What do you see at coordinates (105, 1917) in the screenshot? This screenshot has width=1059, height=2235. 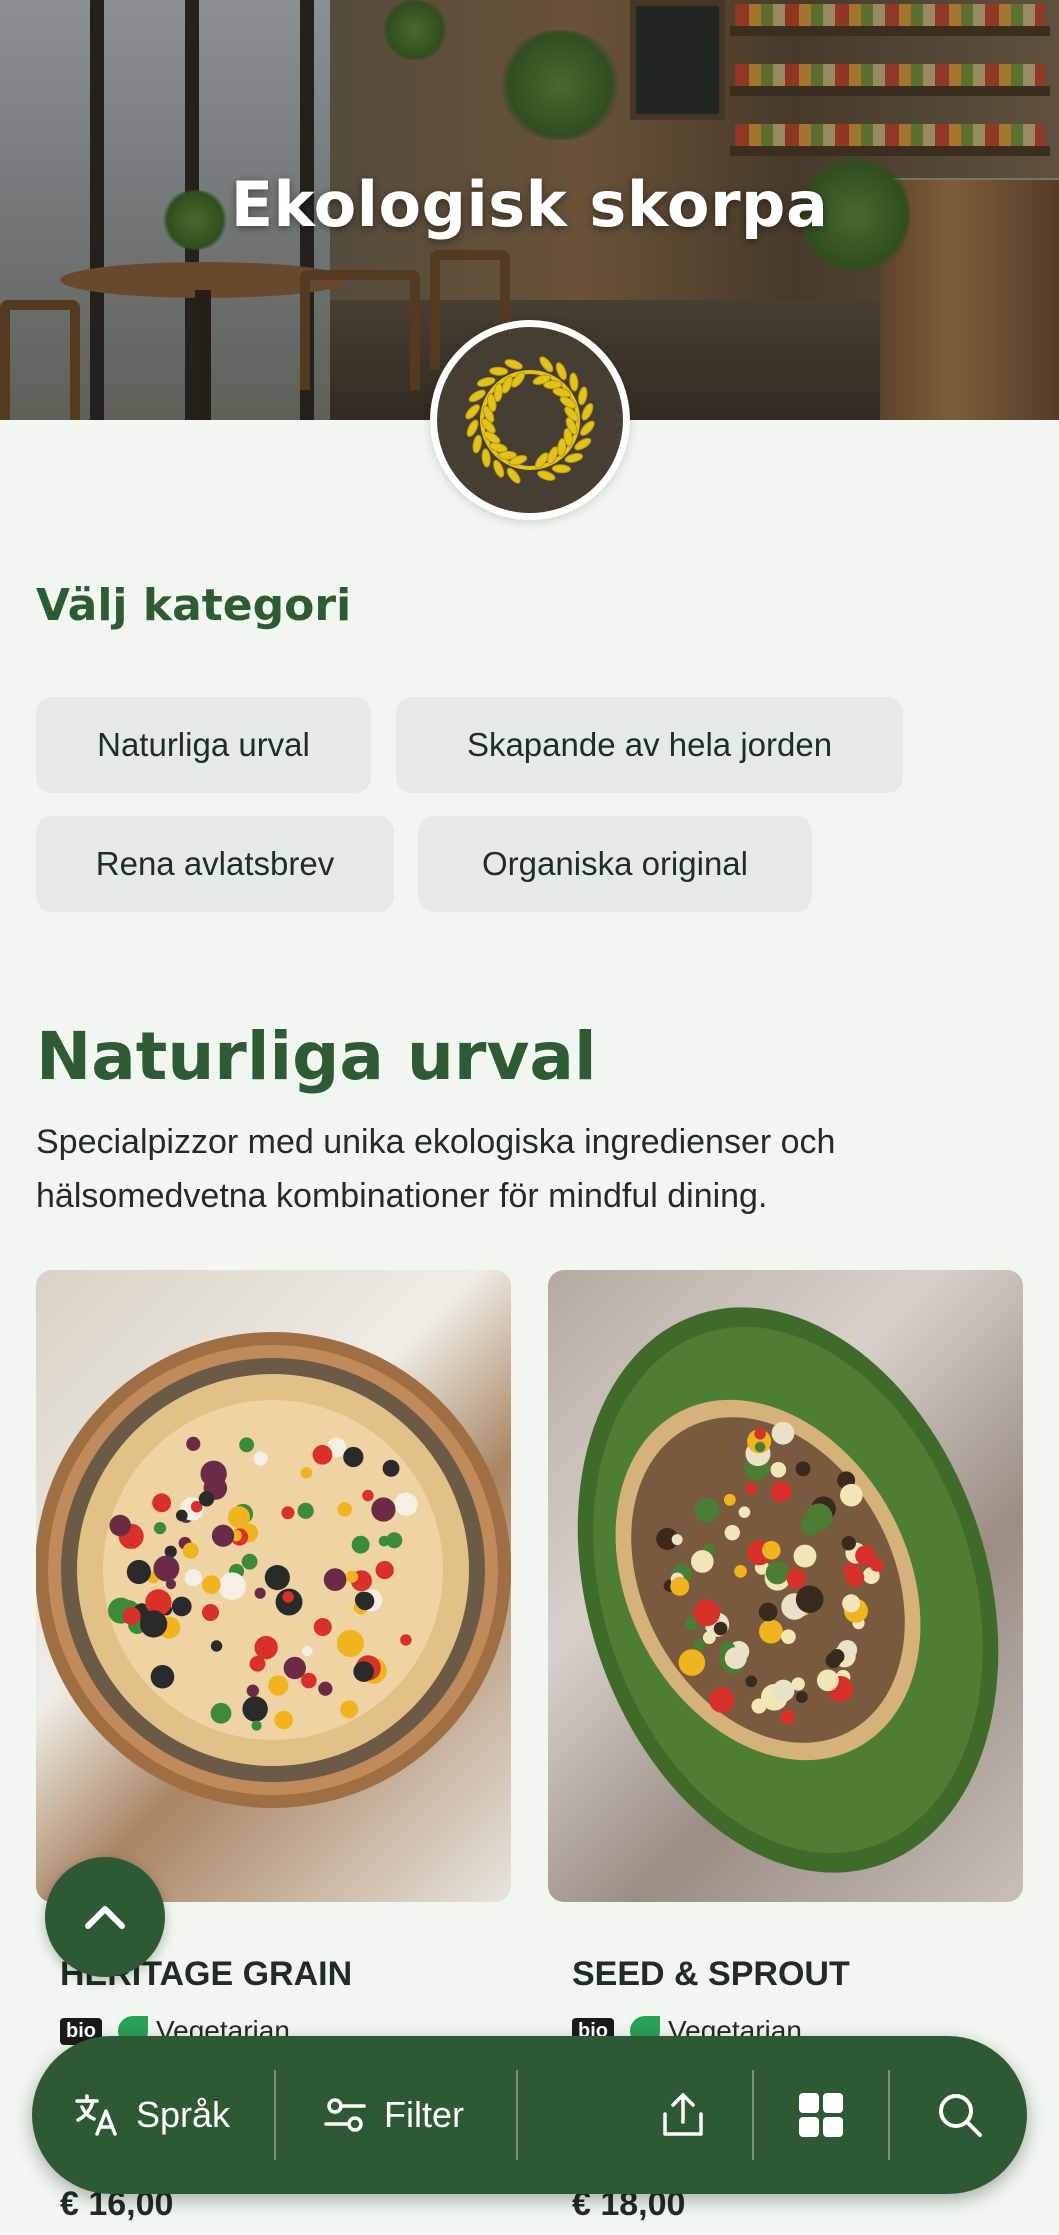 I see `scroll-to-top-button` at bounding box center [105, 1917].